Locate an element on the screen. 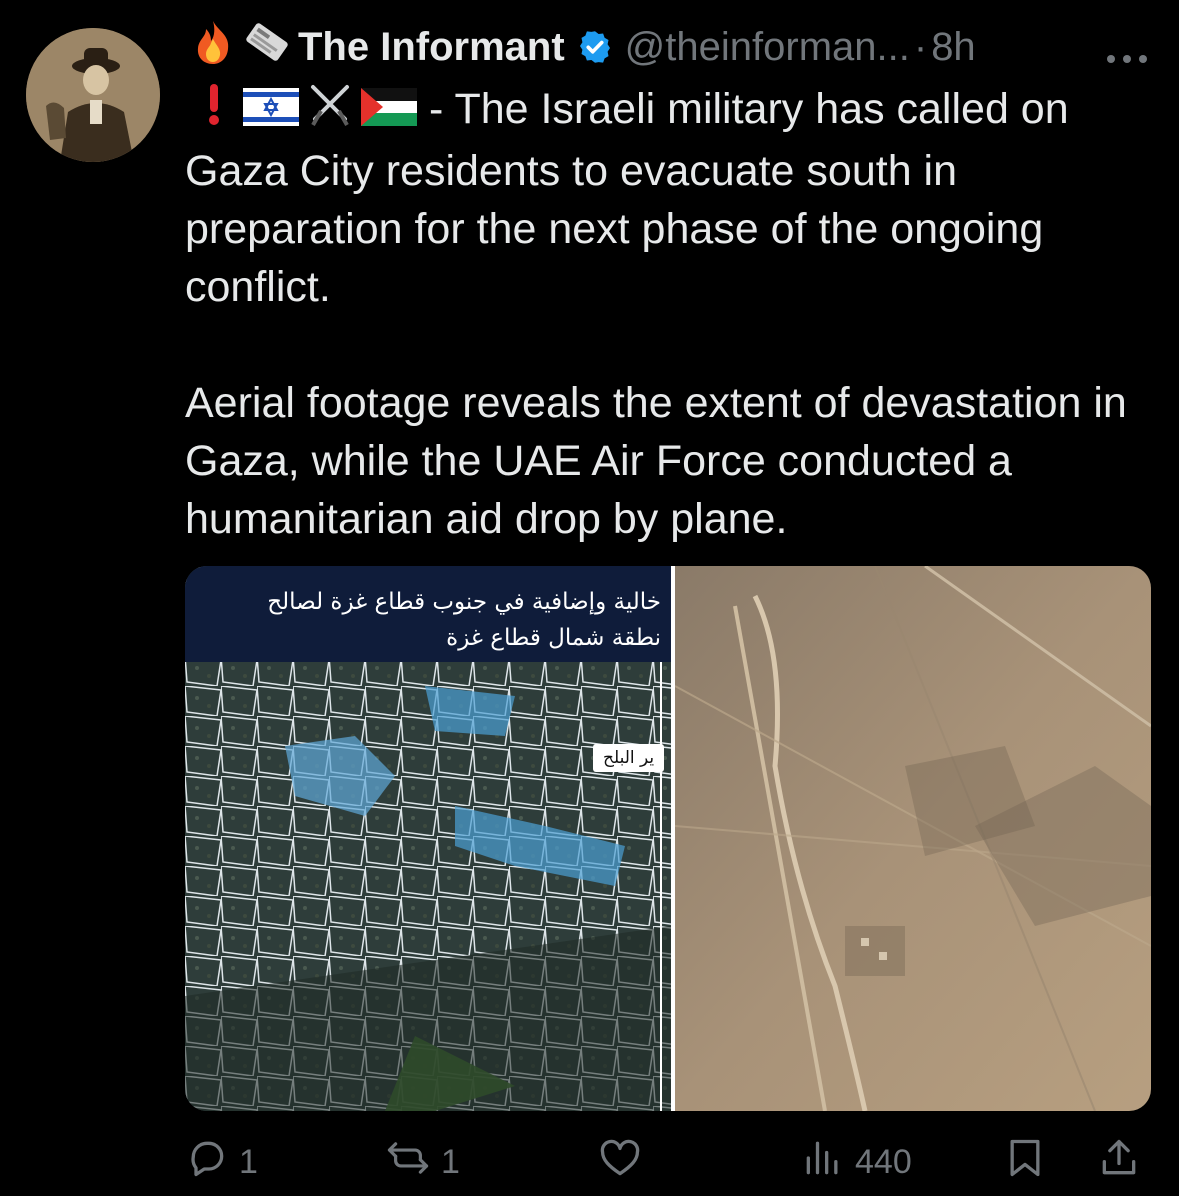  repost-button: 1 is located at coordinates (422, 1162).